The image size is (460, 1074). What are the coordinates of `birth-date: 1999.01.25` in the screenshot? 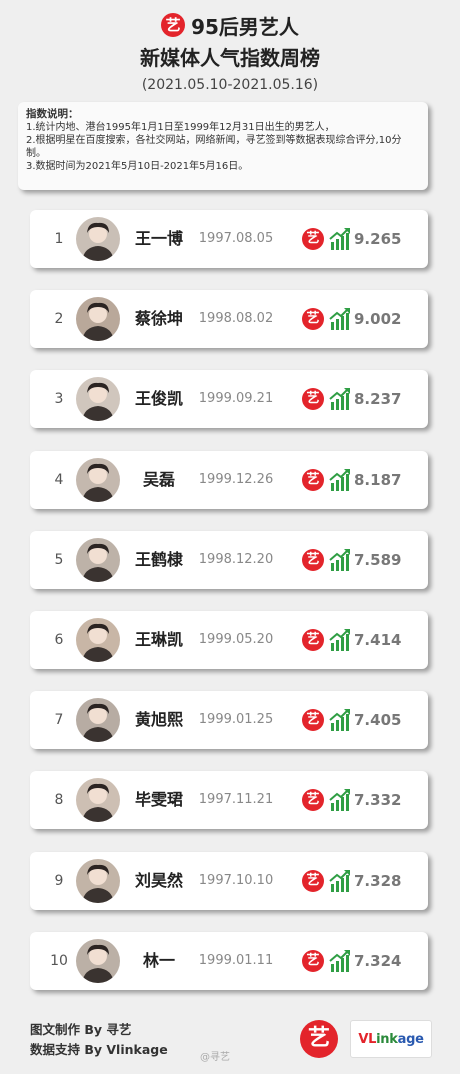 It's located at (236, 719).